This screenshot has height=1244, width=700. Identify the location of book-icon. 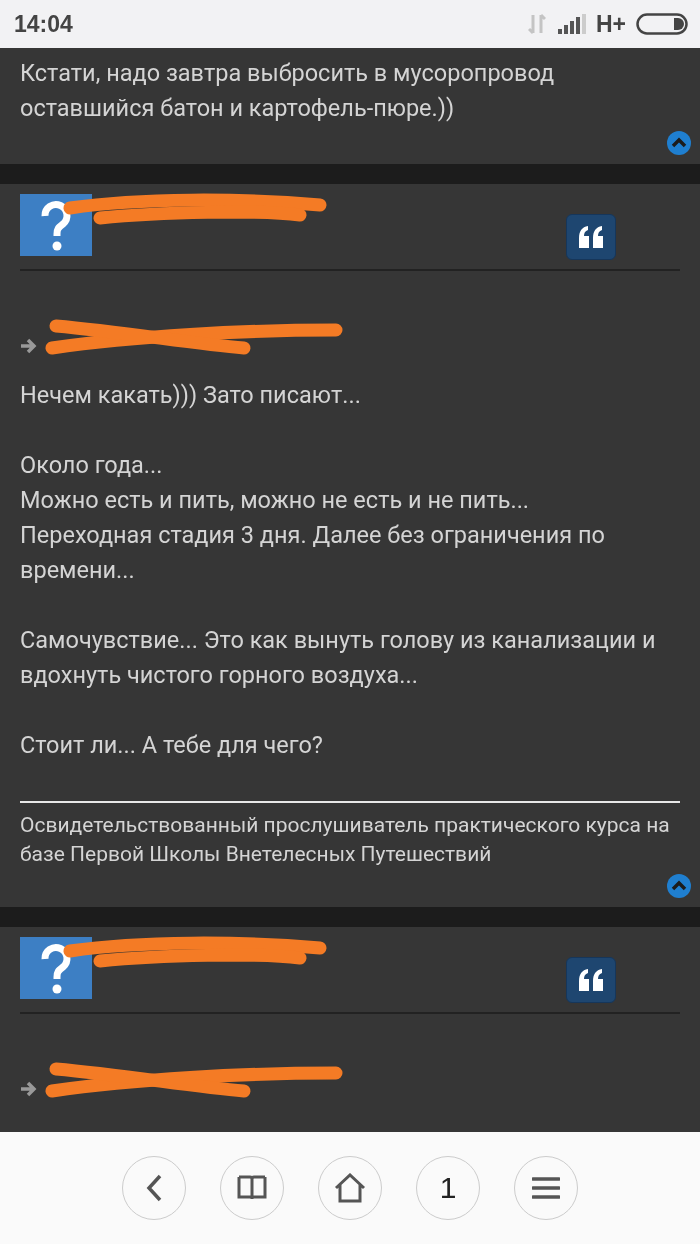
(252, 1188).